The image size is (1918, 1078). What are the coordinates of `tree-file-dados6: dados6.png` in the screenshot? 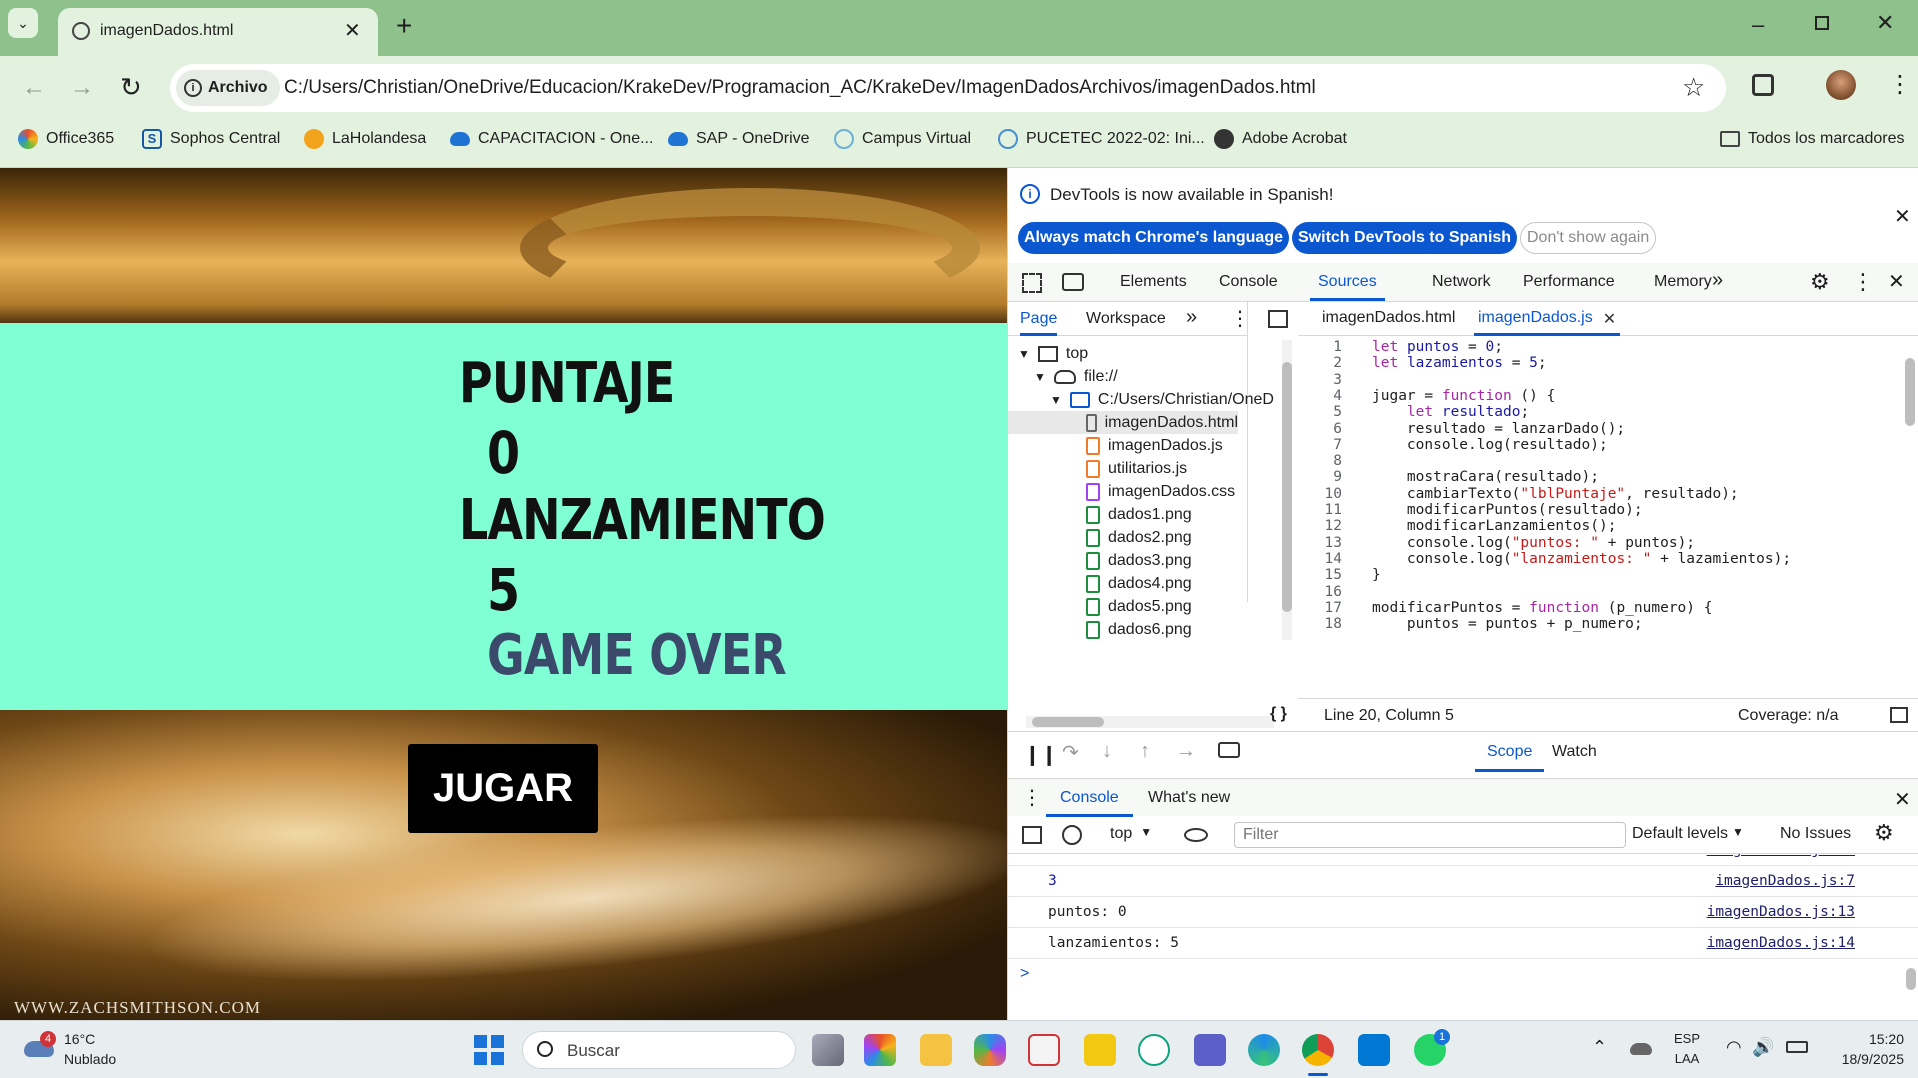 It's located at (1139, 629).